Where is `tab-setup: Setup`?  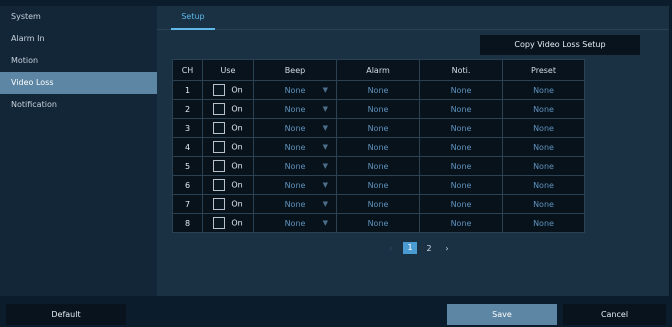
tab-setup: Setup is located at coordinates (193, 18).